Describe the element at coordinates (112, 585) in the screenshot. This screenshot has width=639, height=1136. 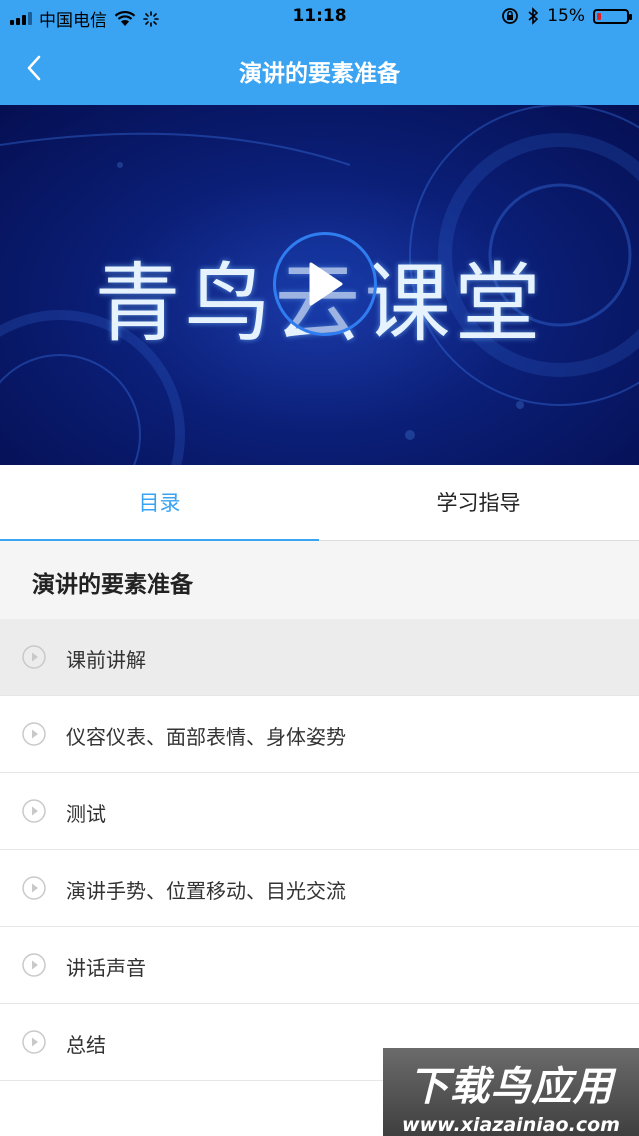
I see `section-title: 演讲的要素准备` at that location.